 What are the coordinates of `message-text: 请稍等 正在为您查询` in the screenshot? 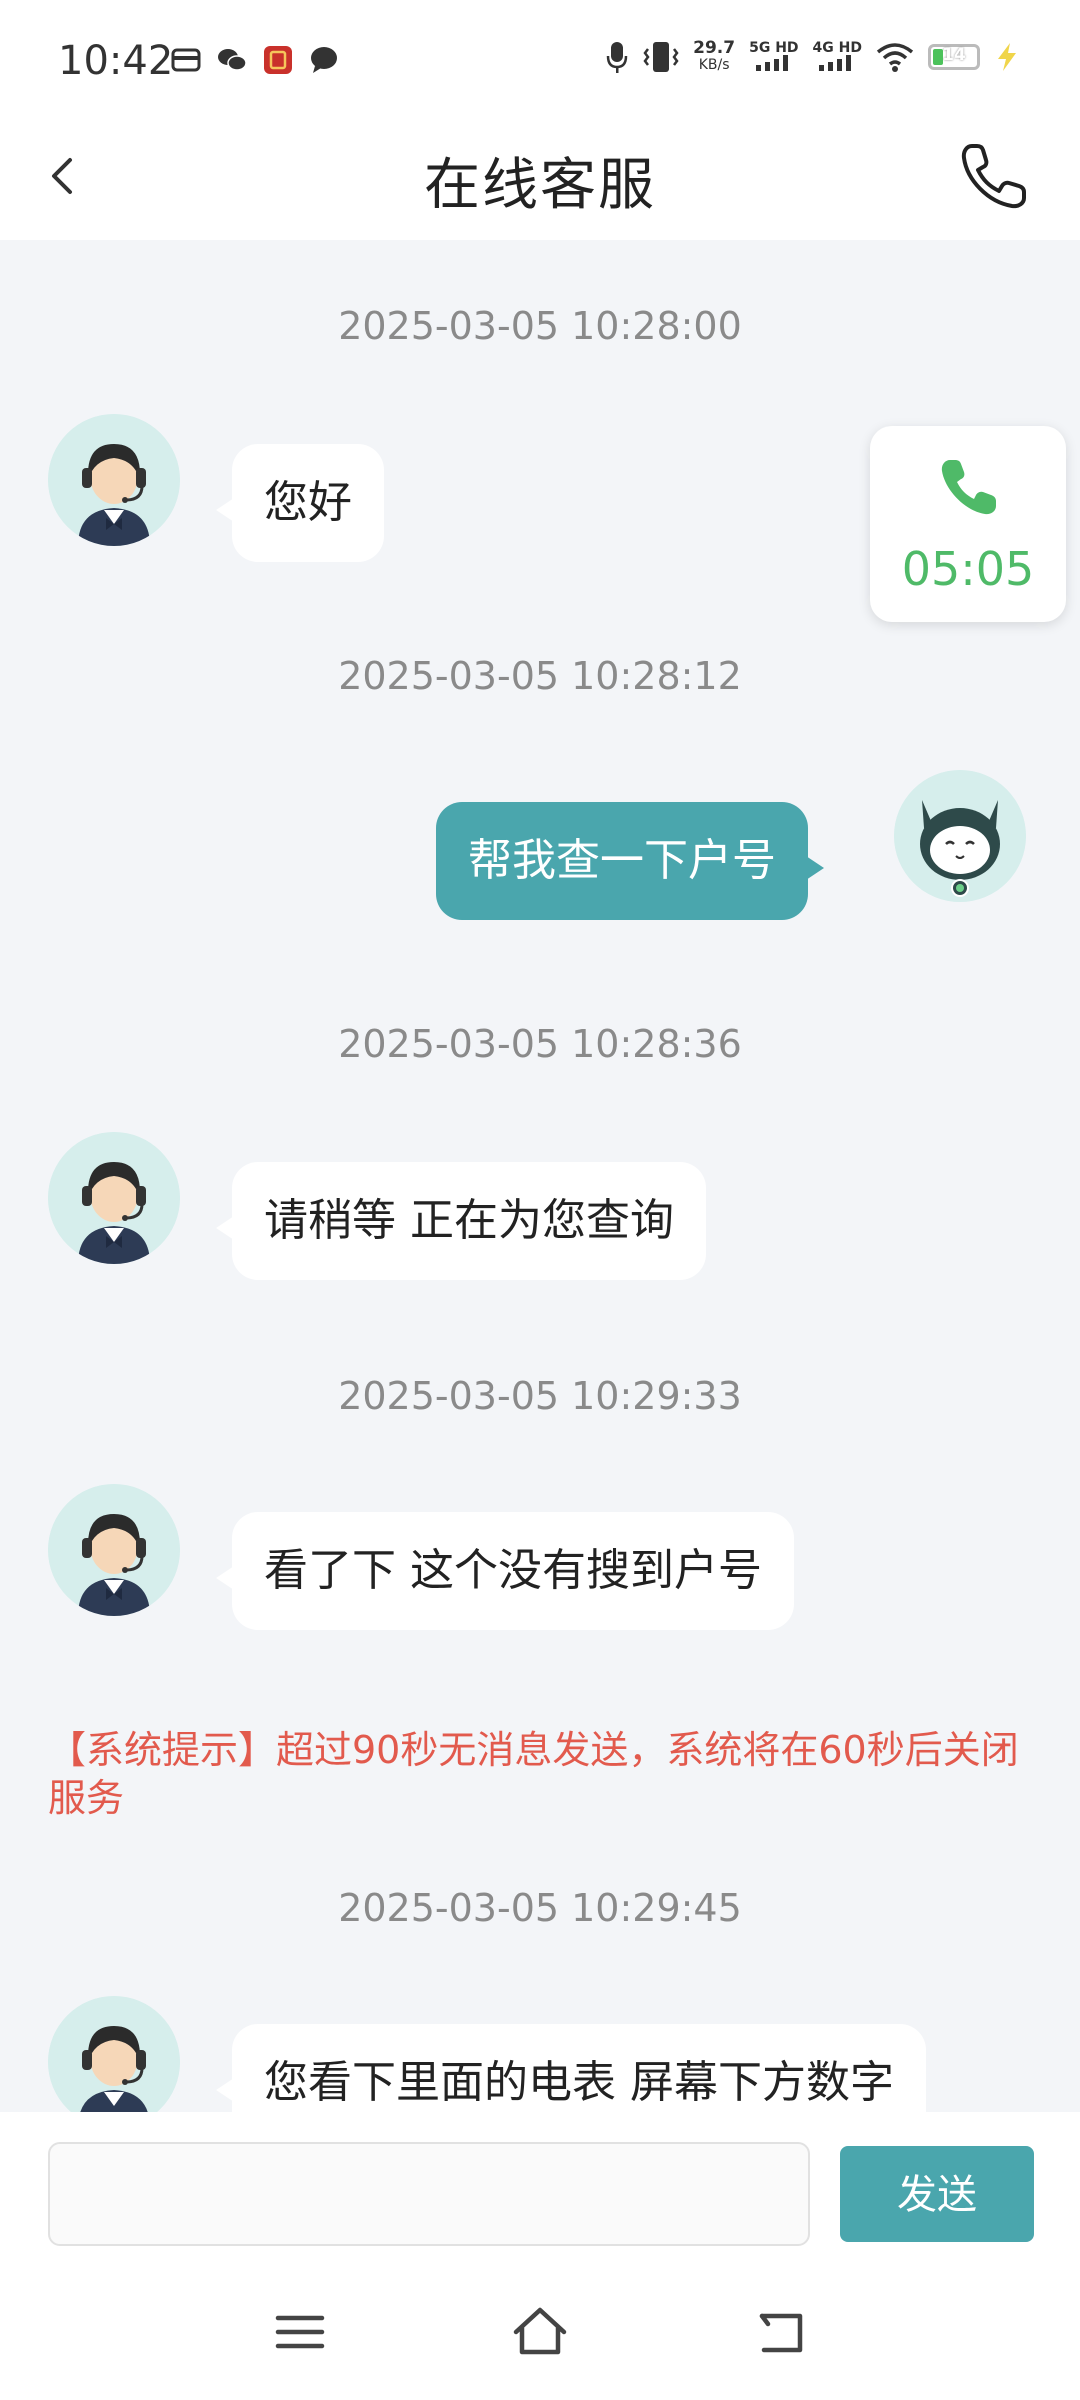 It's located at (469, 1220).